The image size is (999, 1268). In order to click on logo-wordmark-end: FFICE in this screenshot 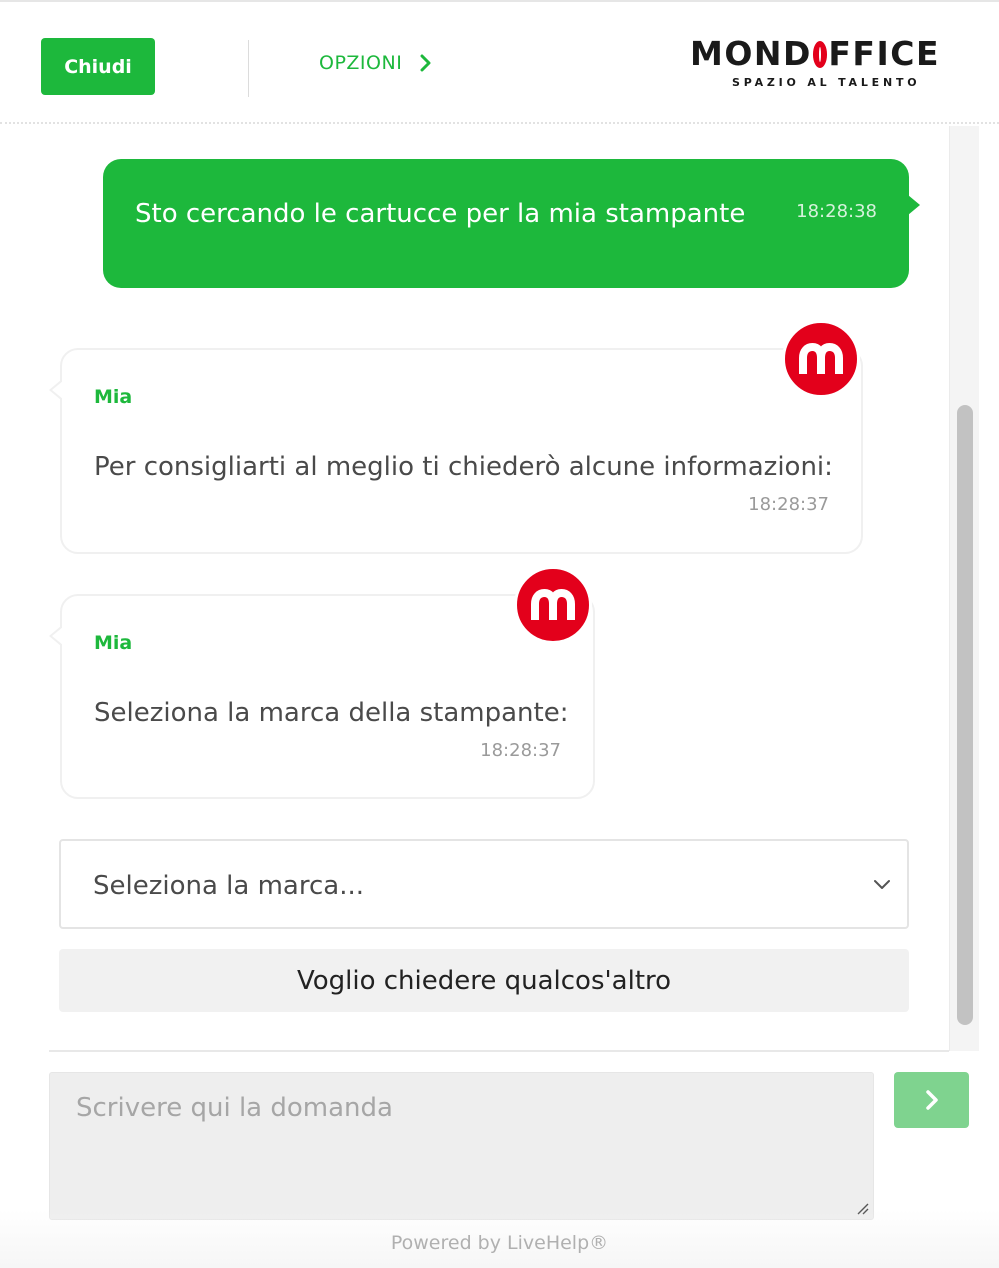, I will do `click(884, 53)`.